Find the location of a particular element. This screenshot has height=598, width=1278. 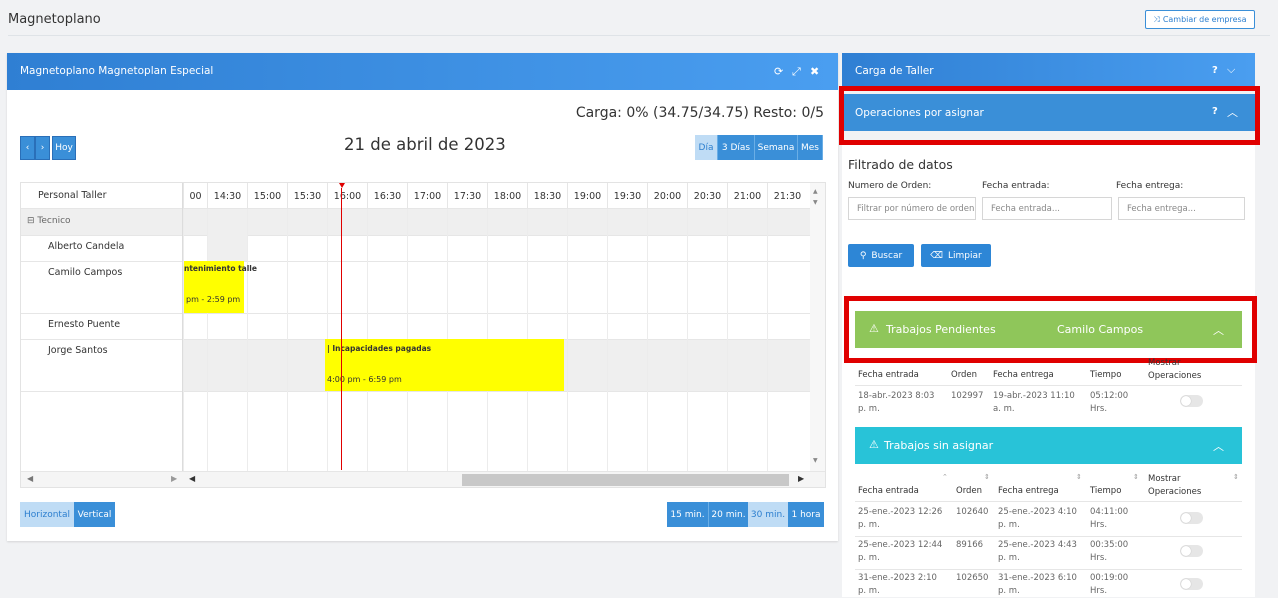

clear-button: ⌫ Limpiar is located at coordinates (956, 255).